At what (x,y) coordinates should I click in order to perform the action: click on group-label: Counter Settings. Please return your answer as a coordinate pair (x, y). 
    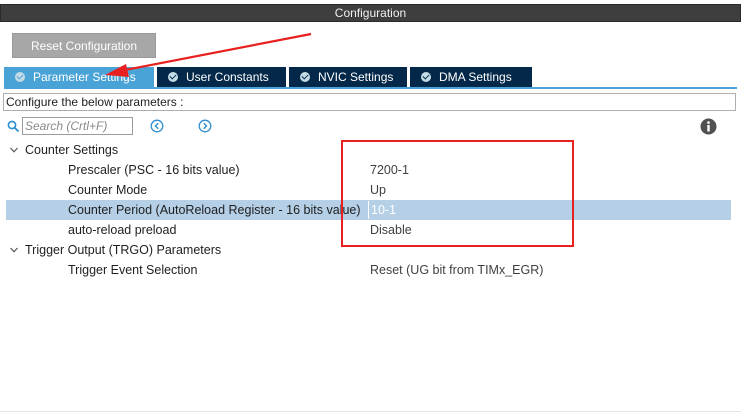
    Looking at the image, I should click on (72, 150).